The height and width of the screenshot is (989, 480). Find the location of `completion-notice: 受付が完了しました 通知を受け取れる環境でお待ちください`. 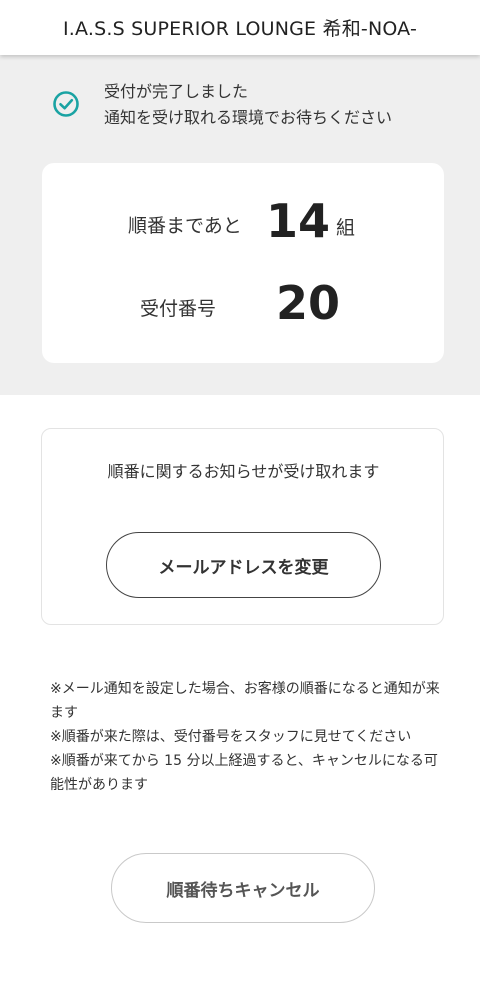

completion-notice: 受付が完了しました 通知を受け取れる環境でお待ちください is located at coordinates (252, 105).